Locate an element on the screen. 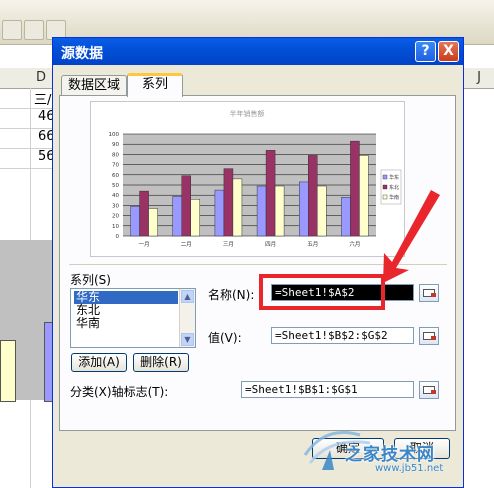 The image size is (494, 488). y-tick-label: 20 is located at coordinates (115, 217).